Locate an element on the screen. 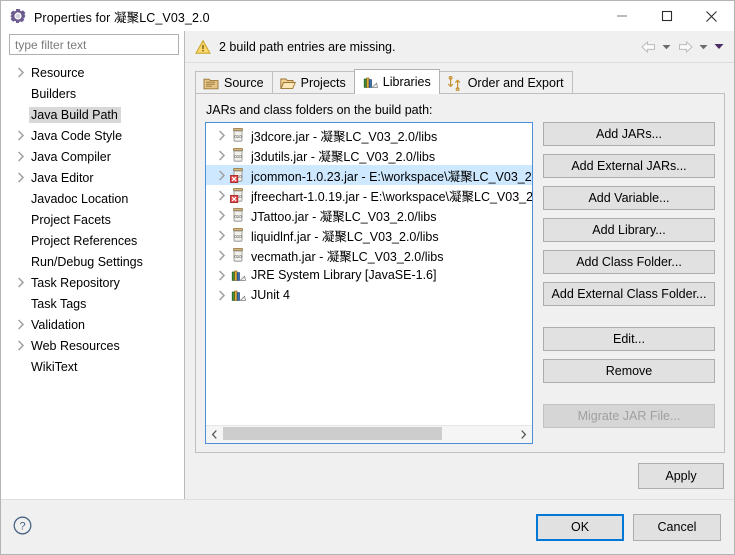 The image size is (735, 555). scrollbar-thumb is located at coordinates (332, 433).